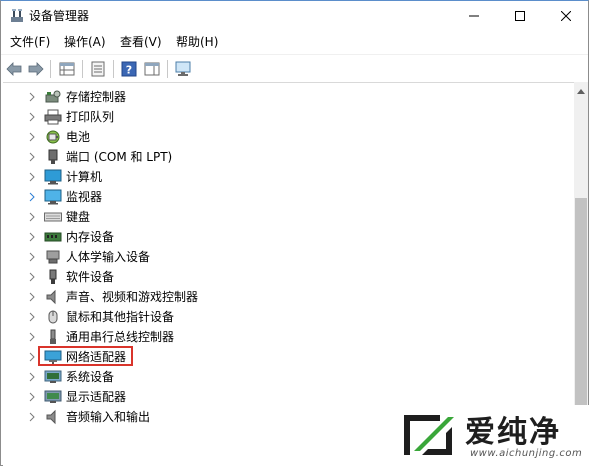  What do you see at coordinates (53, 277) in the screenshot?
I see `software-device-icon` at bounding box center [53, 277].